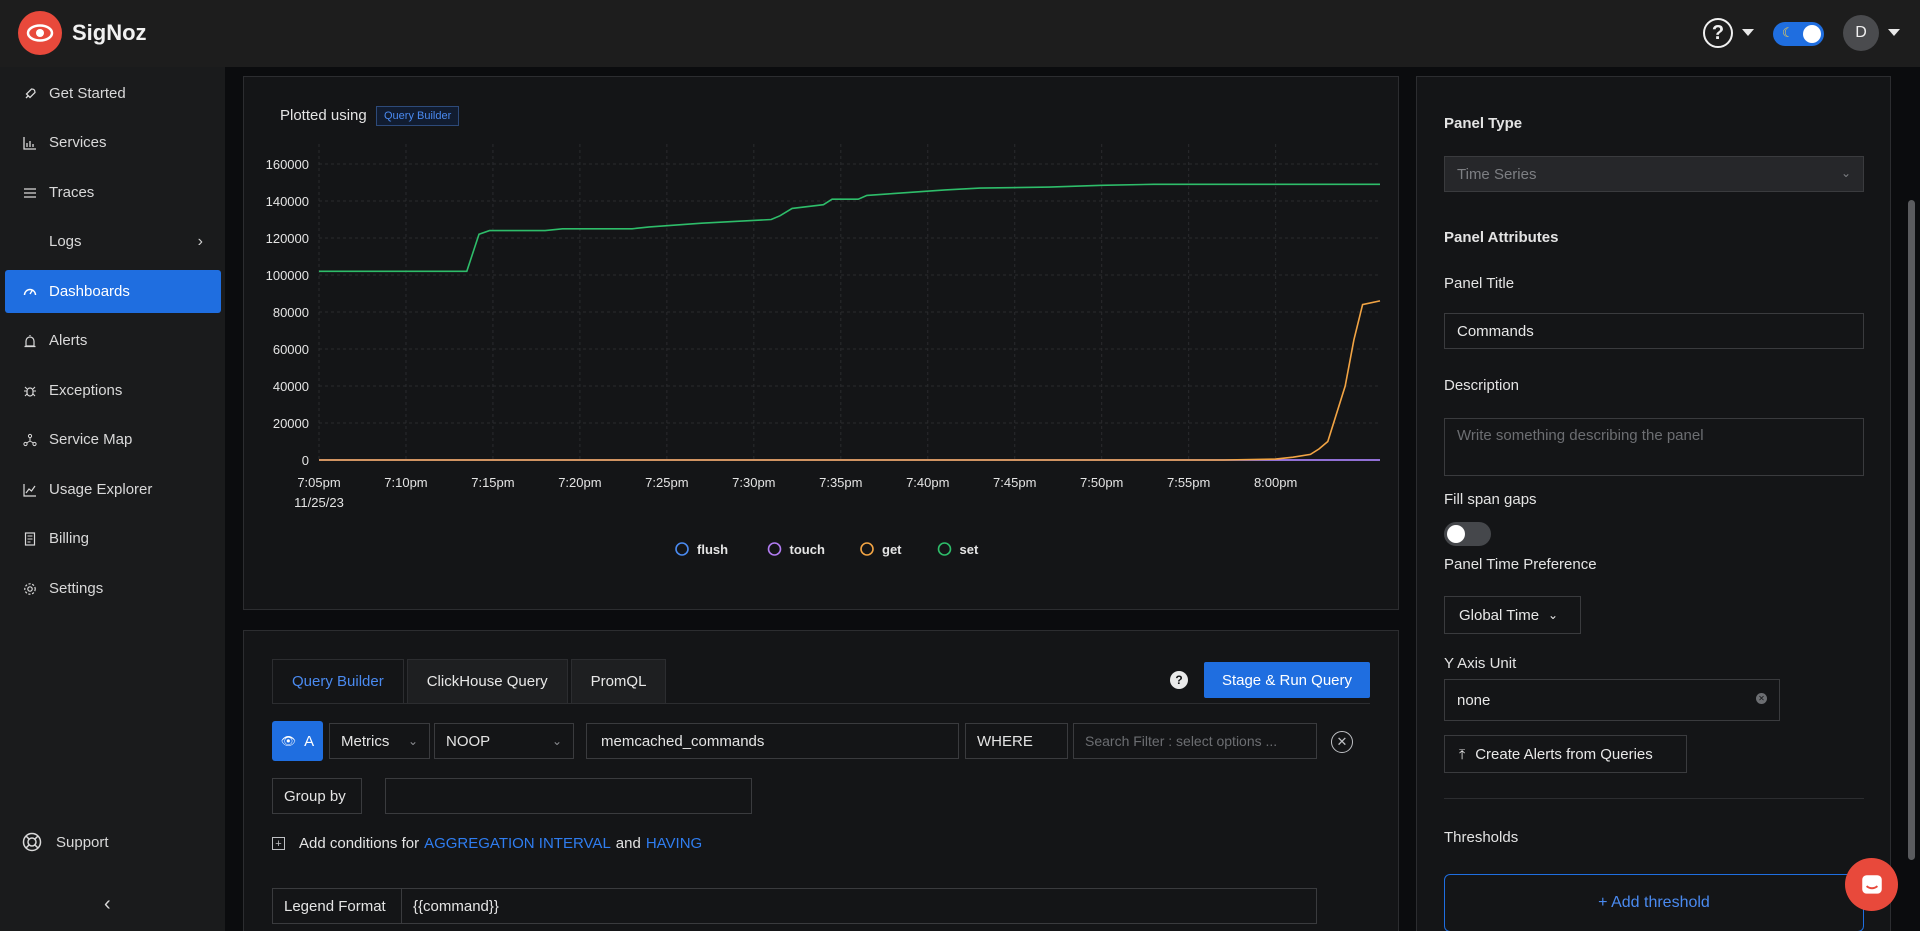 The image size is (1920, 931). I want to click on lifebuoy-icon, so click(32, 842).